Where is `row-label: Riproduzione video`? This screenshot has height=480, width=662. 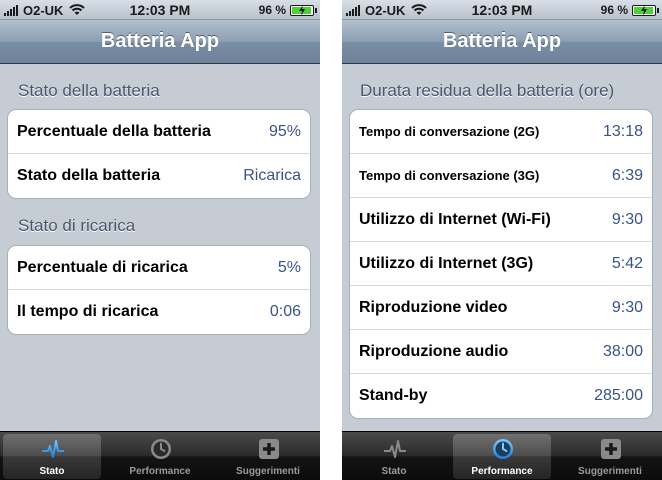
row-label: Riproduzione video is located at coordinates (433, 307).